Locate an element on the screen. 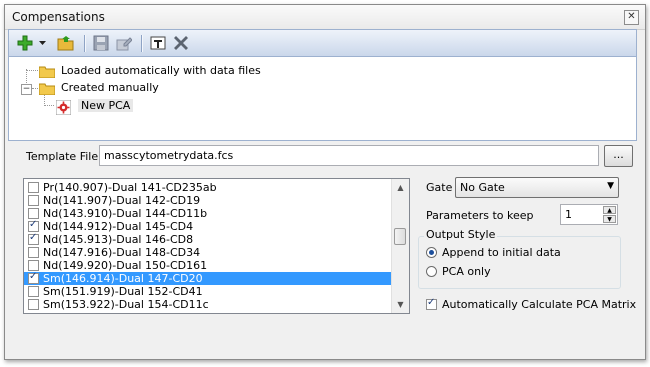  spin-down-icon: ▼ is located at coordinates (609, 219).